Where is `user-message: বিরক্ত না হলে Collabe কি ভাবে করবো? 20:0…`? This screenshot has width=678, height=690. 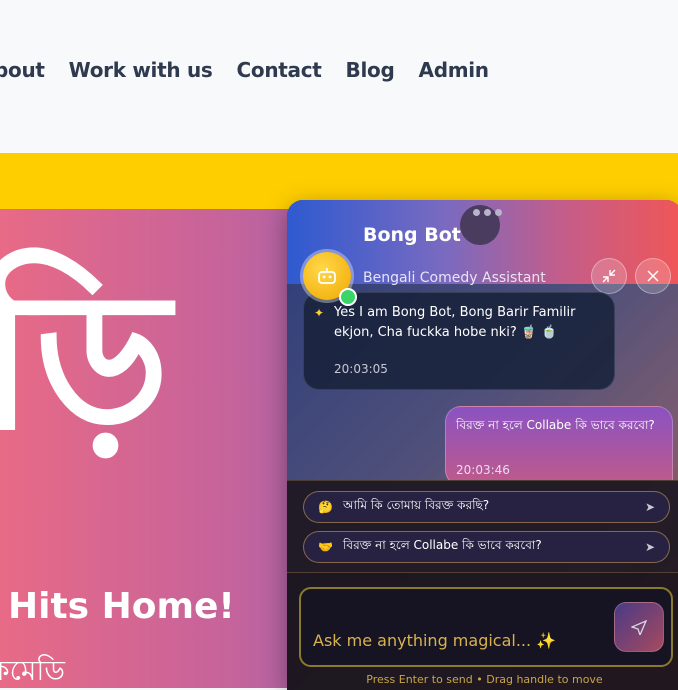
user-message: বিরক্ত না হলে Collabe কি ভাবে করবো? 20:0… is located at coordinates (559, 443).